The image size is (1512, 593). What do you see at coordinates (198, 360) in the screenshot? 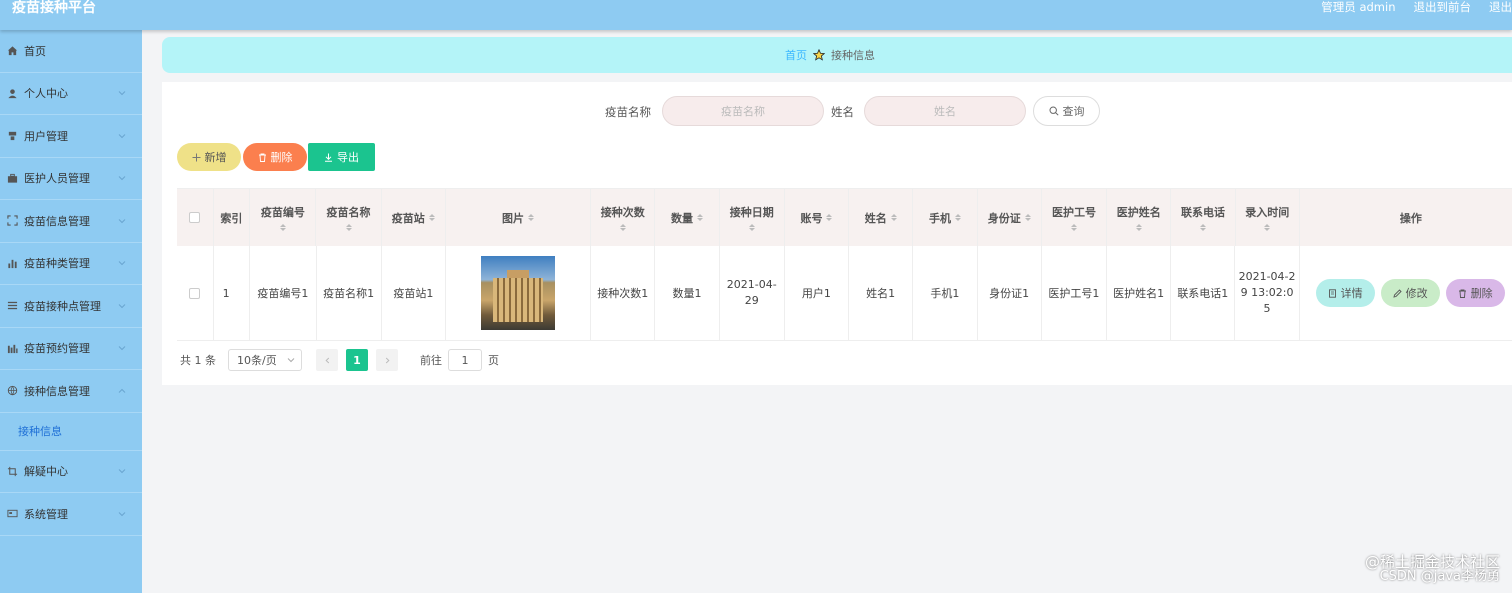
I see `pagination-total: 共 1 条` at bounding box center [198, 360].